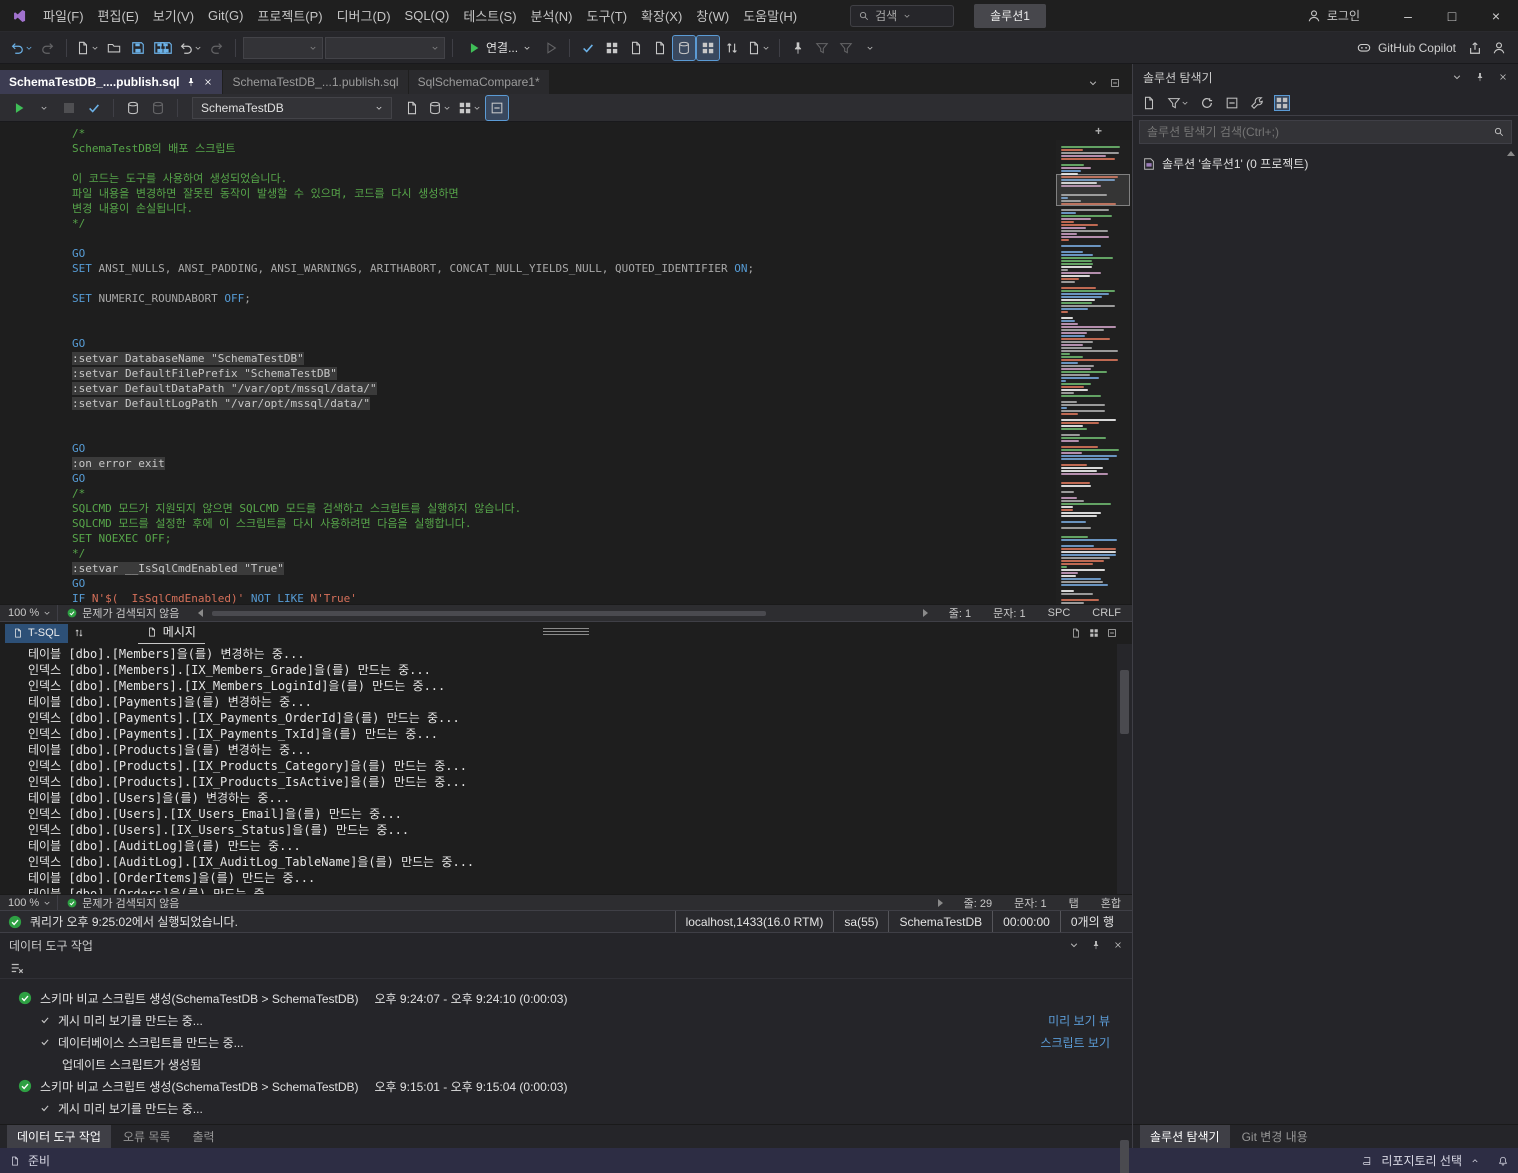 This screenshot has width=1518, height=1173. Describe the element at coordinates (552, 15) in the screenshot. I see `menu-item: 분석(N)` at that location.